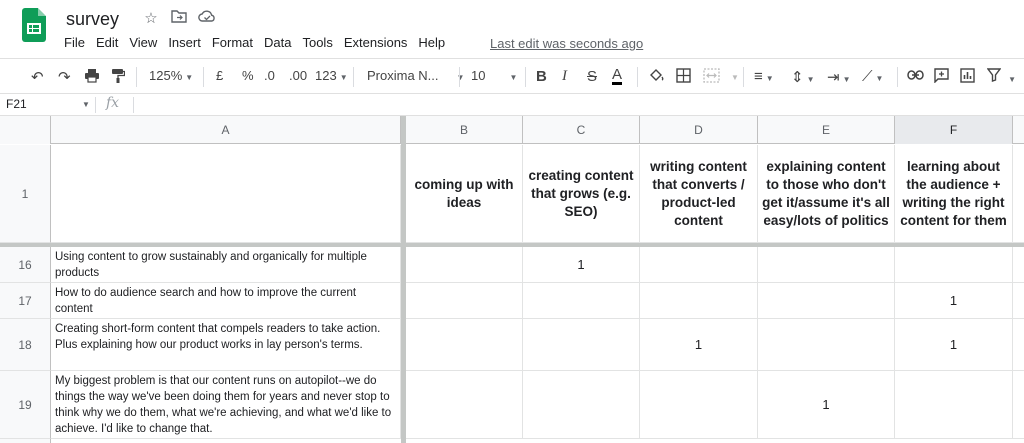 The height and width of the screenshot is (443, 1024). What do you see at coordinates (1018, 130) in the screenshot?
I see `column-header-g` at bounding box center [1018, 130].